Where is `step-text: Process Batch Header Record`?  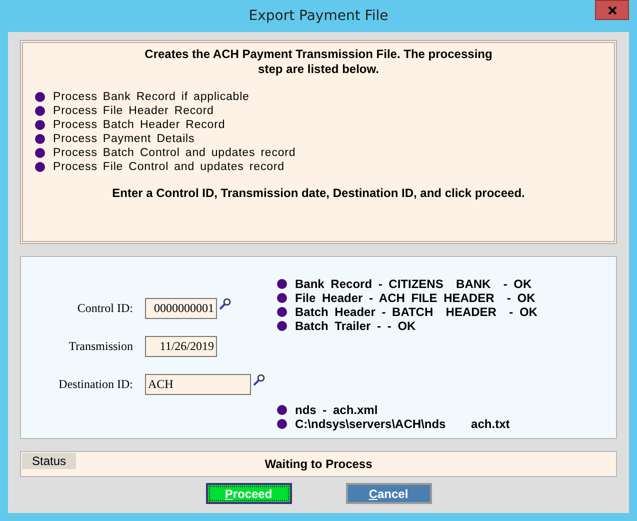 step-text: Process Batch Header Record is located at coordinates (139, 125).